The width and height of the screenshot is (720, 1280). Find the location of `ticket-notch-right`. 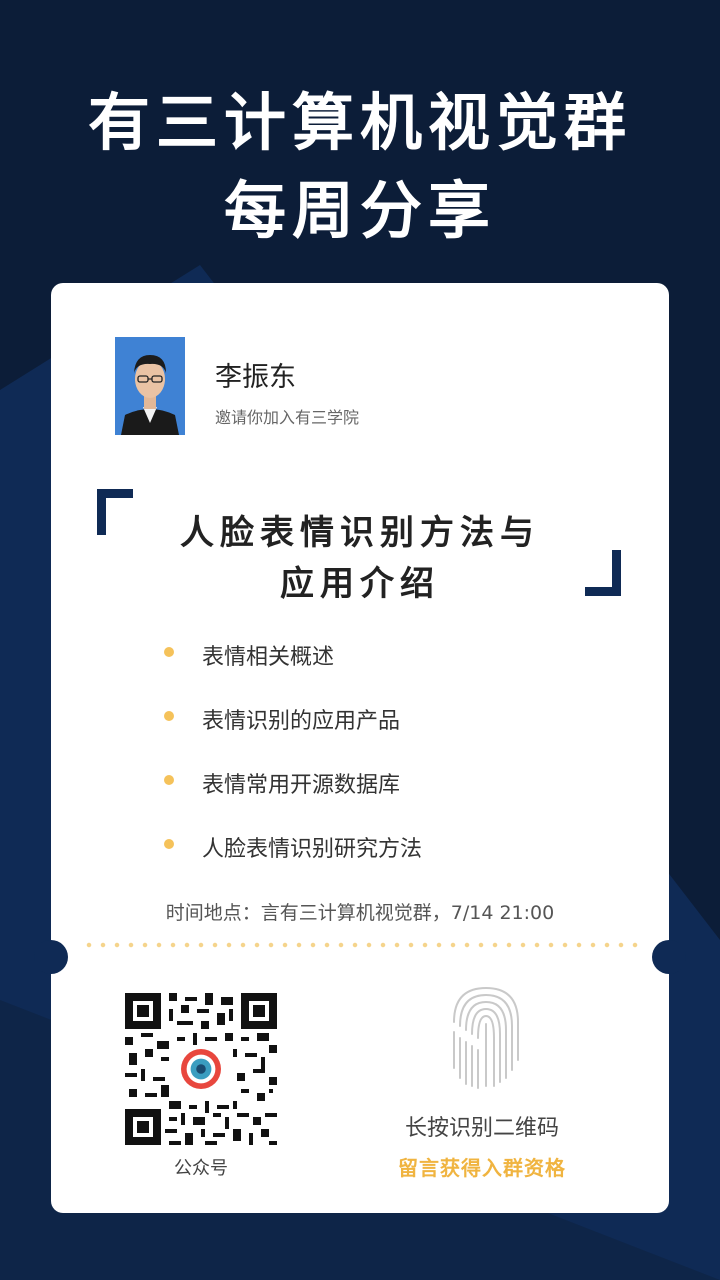

ticket-notch-right is located at coordinates (669, 957).